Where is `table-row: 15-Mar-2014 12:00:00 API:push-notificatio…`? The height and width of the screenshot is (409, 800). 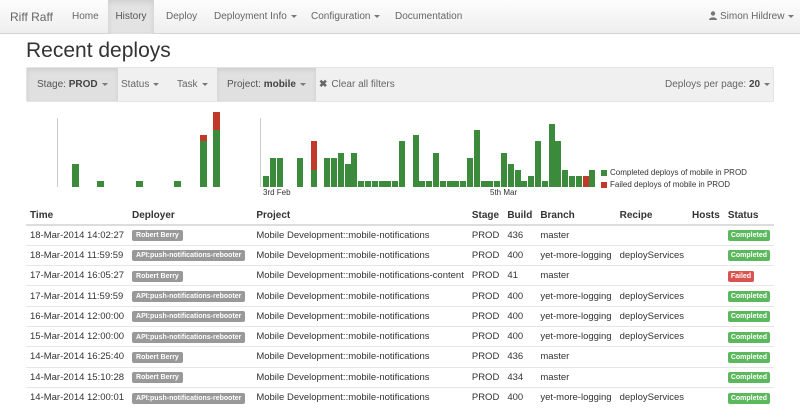
table-row: 15-Mar-2014 12:00:00 API:push-notificatio… is located at coordinates (400, 336).